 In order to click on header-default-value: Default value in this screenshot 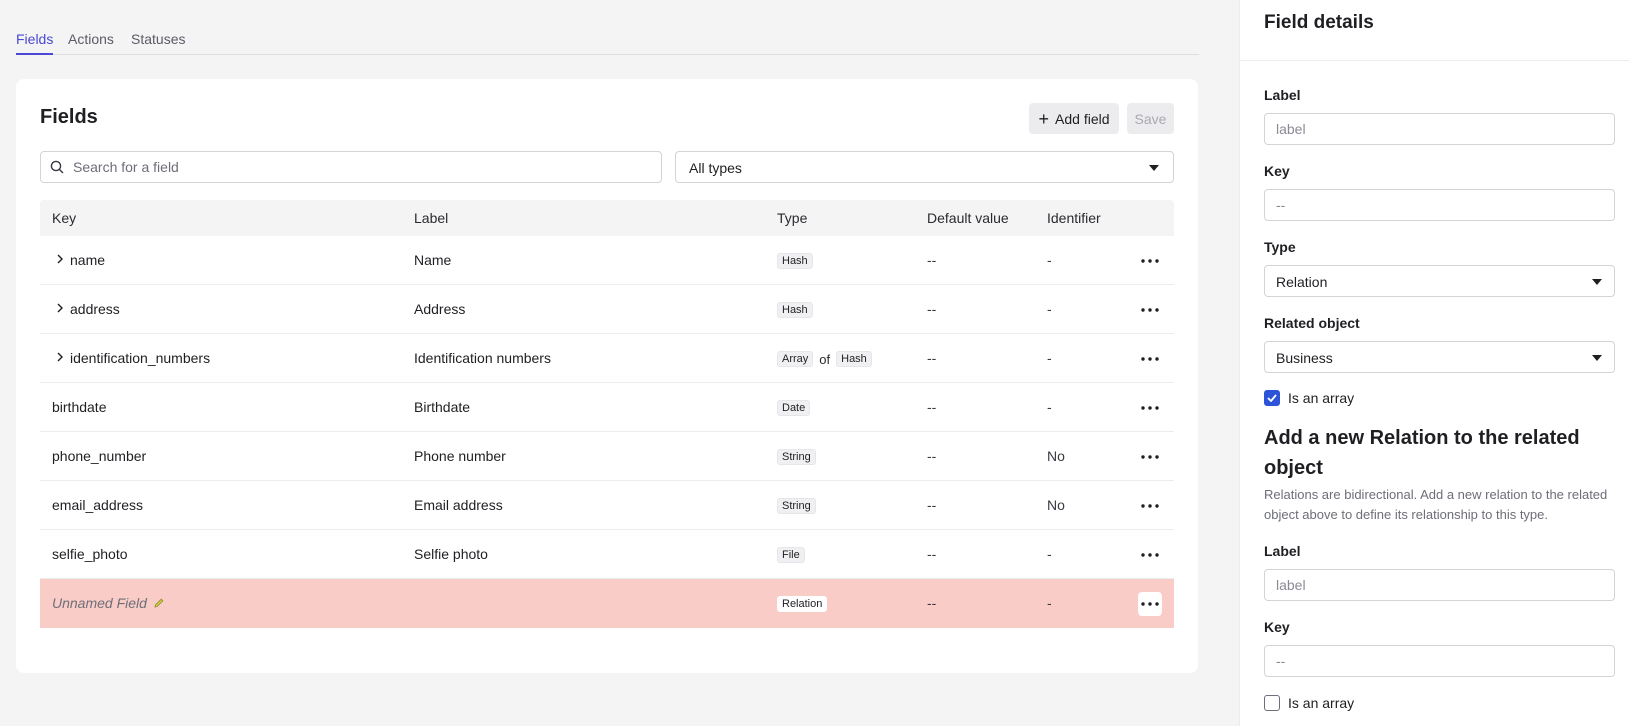, I will do `click(968, 218)`.